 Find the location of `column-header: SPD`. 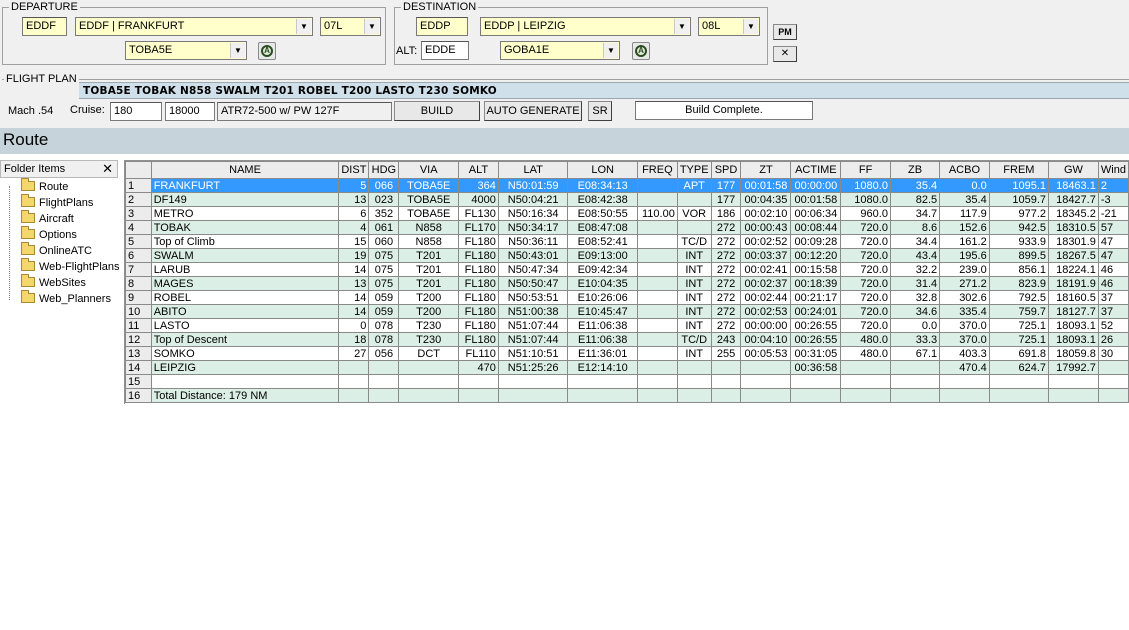

column-header: SPD is located at coordinates (726, 170).